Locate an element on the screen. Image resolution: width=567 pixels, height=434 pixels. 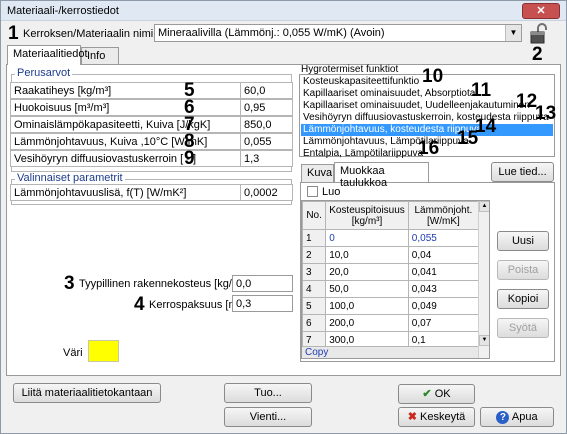
table-cell: 20,0 is located at coordinates (367, 272).